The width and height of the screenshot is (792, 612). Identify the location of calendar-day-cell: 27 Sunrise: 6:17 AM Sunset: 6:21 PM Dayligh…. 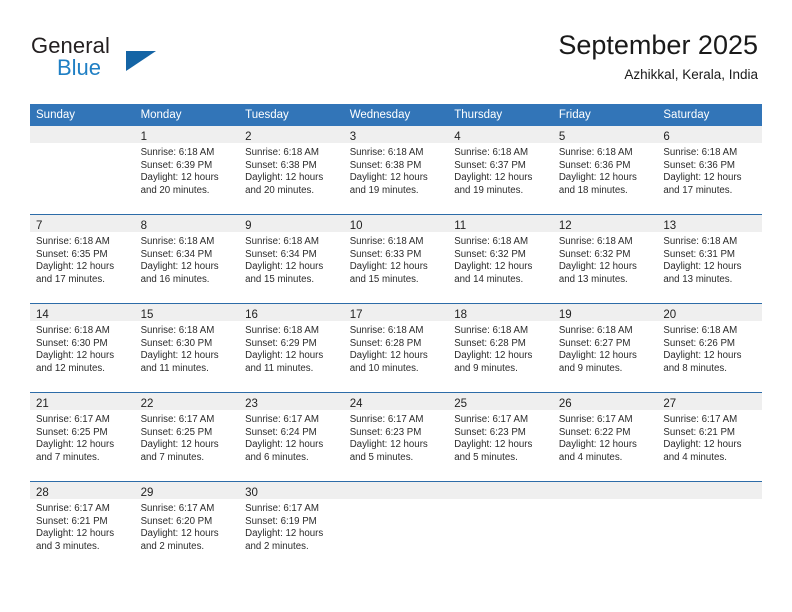
(709, 437).